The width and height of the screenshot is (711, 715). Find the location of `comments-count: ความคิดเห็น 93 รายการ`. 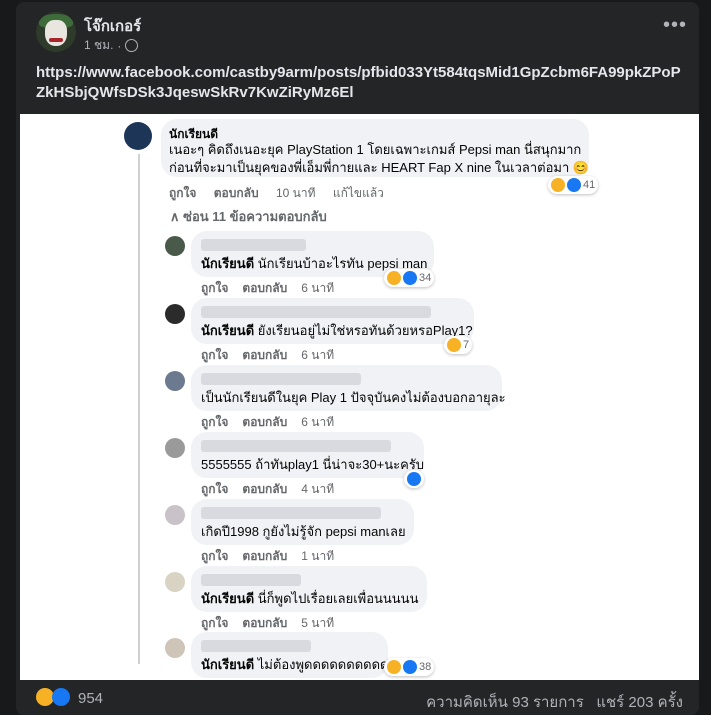

comments-count: ความคิดเห็น 93 รายการ is located at coordinates (505, 702).